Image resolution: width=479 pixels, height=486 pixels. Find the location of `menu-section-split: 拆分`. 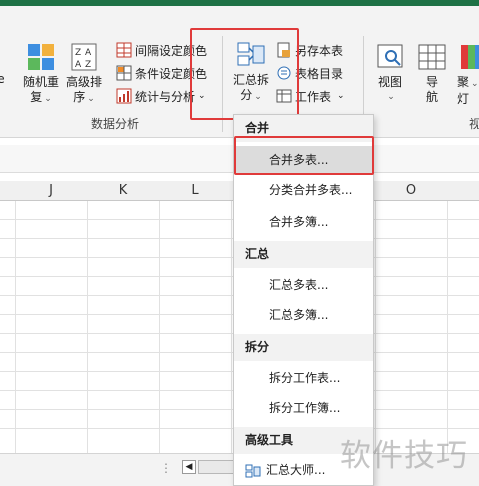

menu-section-split: 拆分 is located at coordinates (303, 347).